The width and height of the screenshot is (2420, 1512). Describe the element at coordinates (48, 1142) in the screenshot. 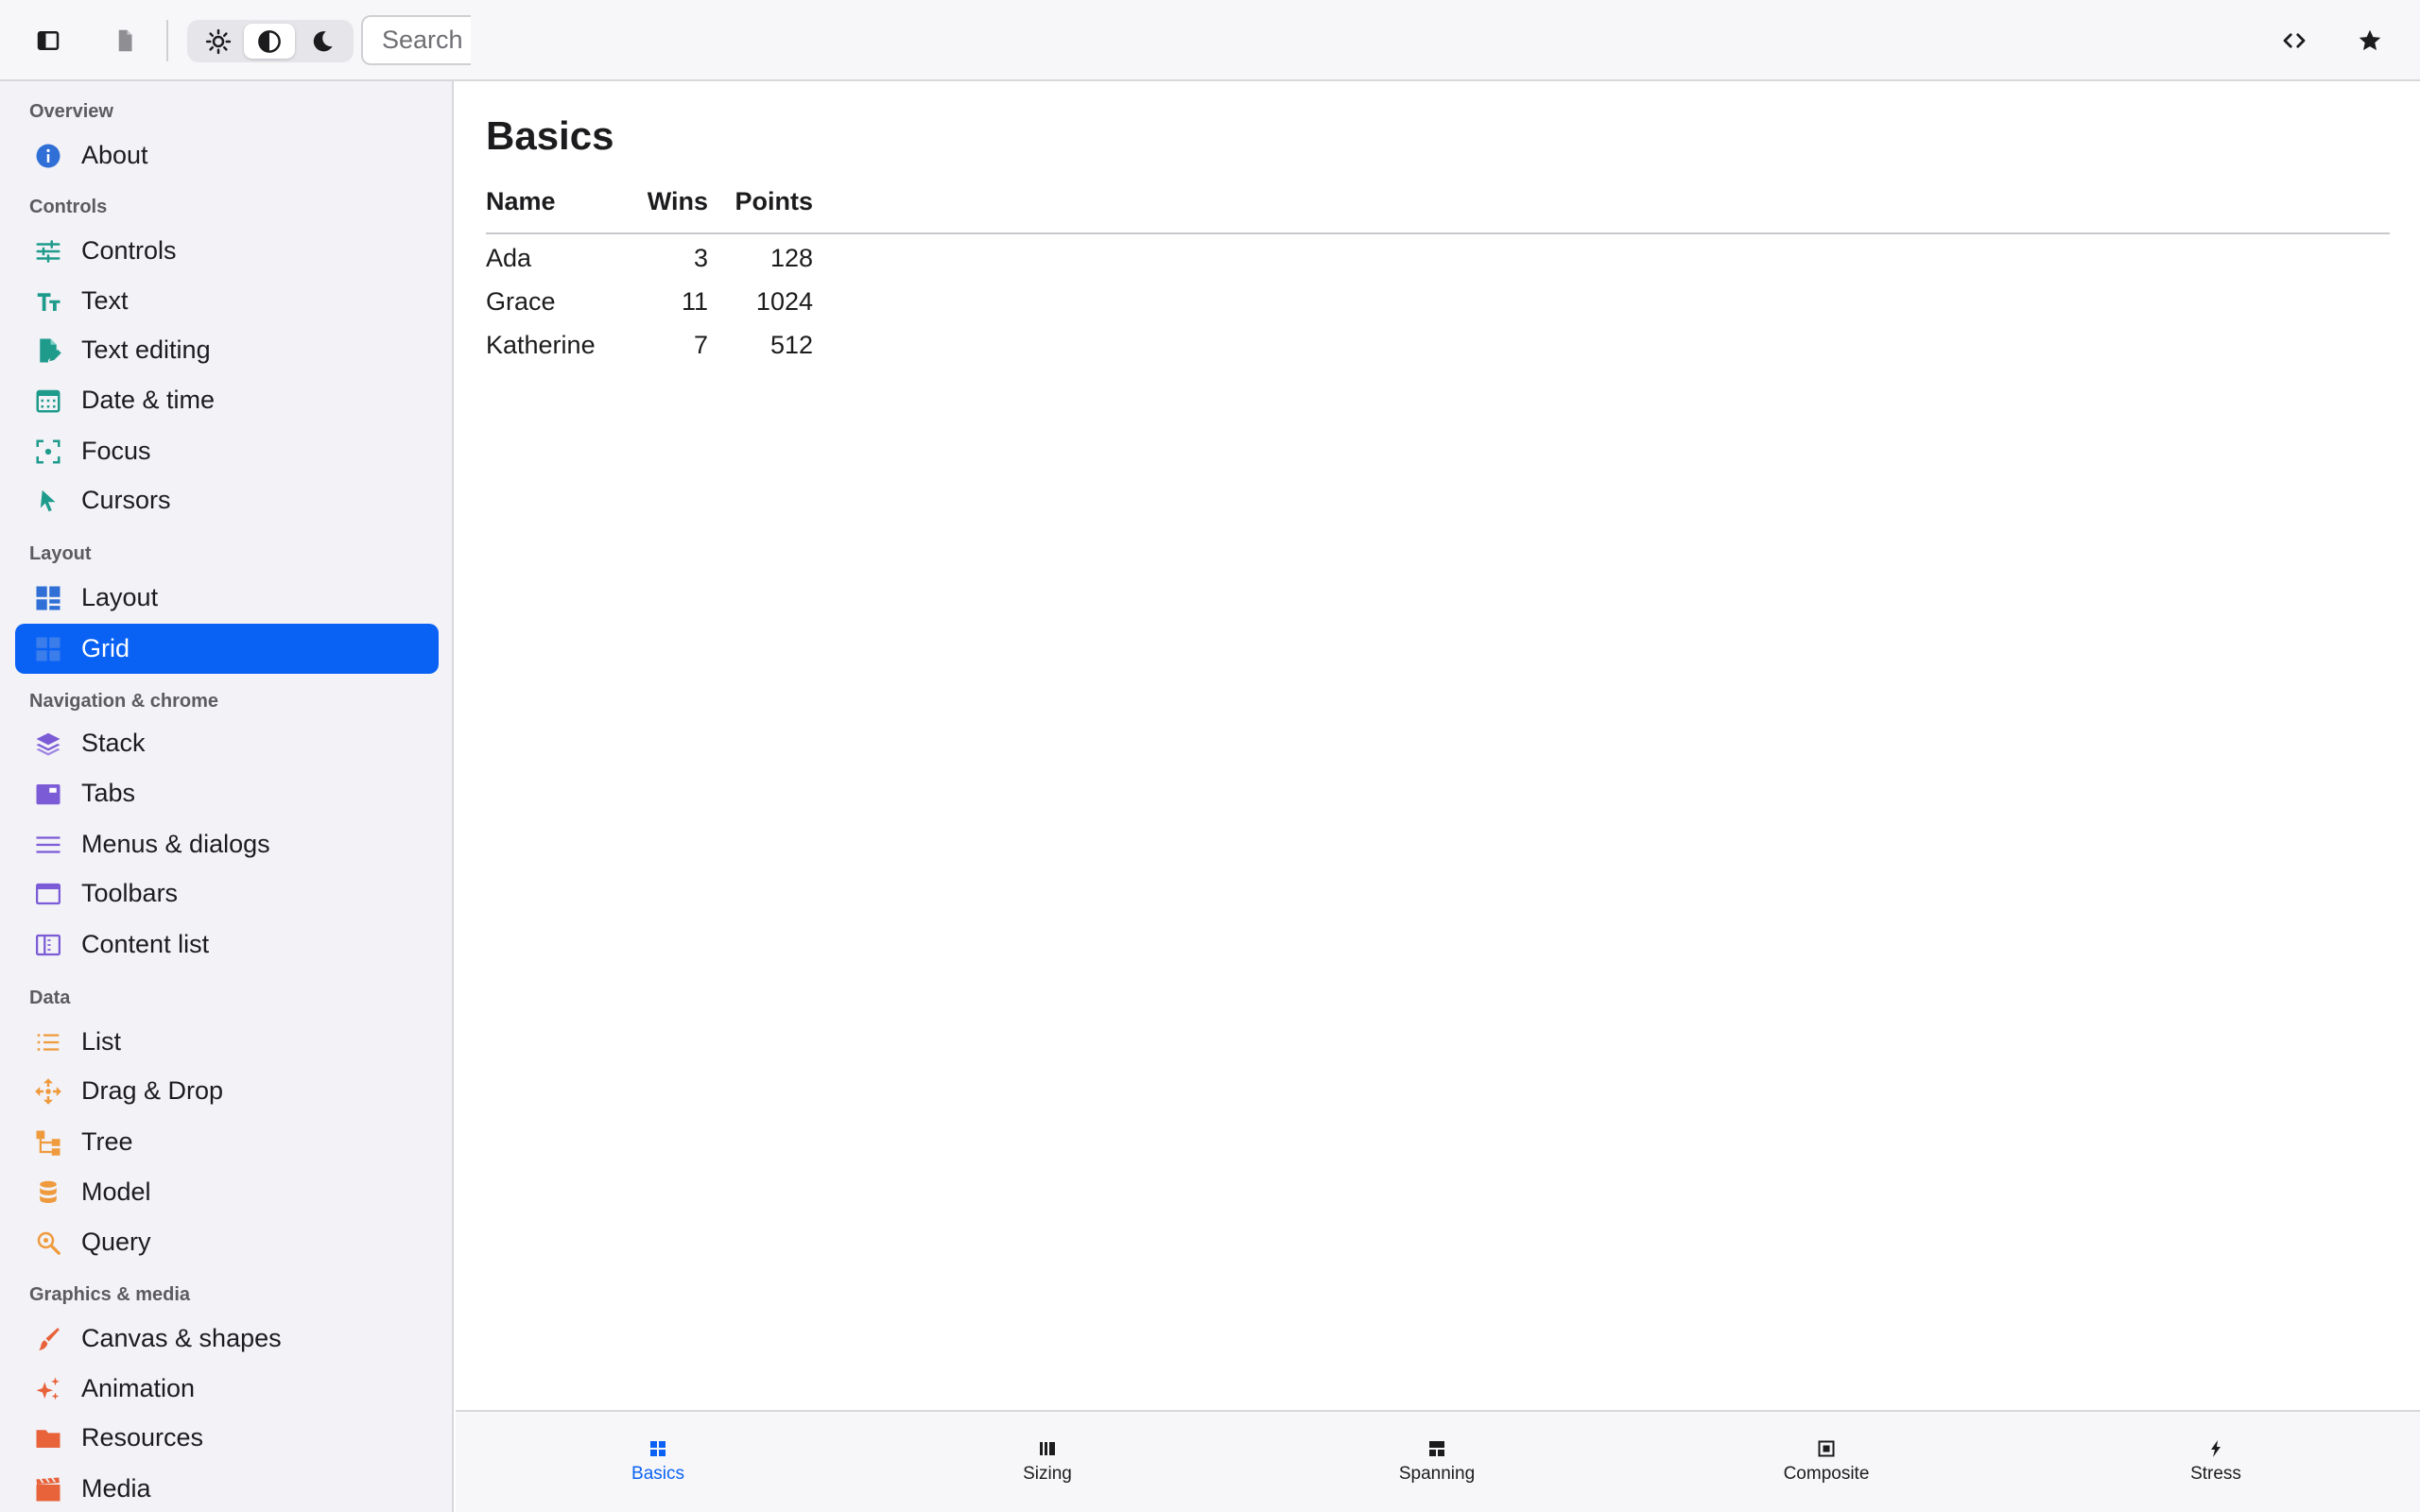

I see `tree-icon` at that location.